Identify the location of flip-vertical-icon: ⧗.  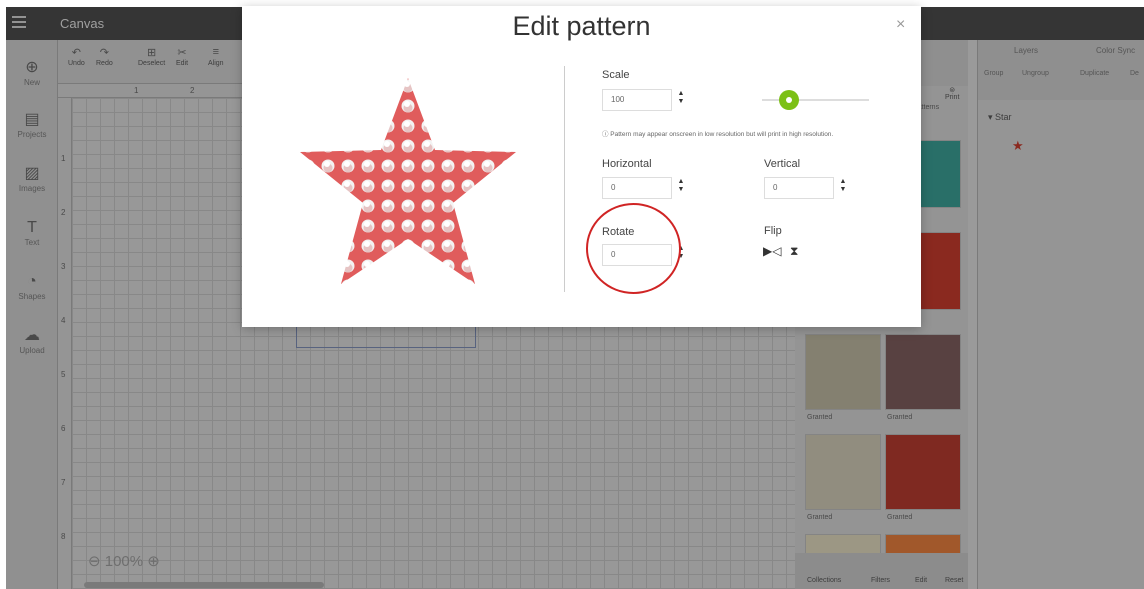
(794, 251).